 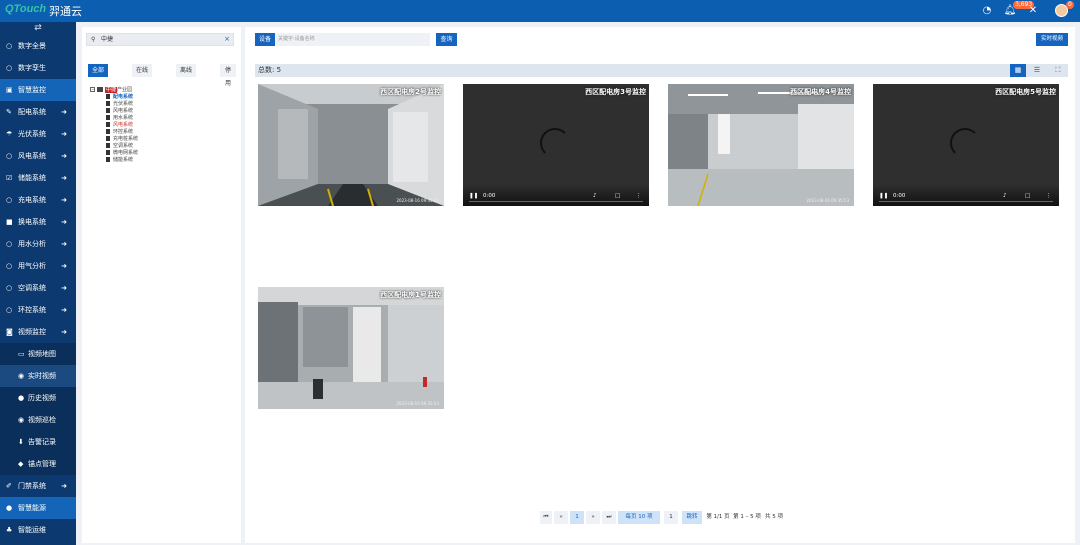 I want to click on filter-disabled-button: 停用, so click(x=228, y=75).